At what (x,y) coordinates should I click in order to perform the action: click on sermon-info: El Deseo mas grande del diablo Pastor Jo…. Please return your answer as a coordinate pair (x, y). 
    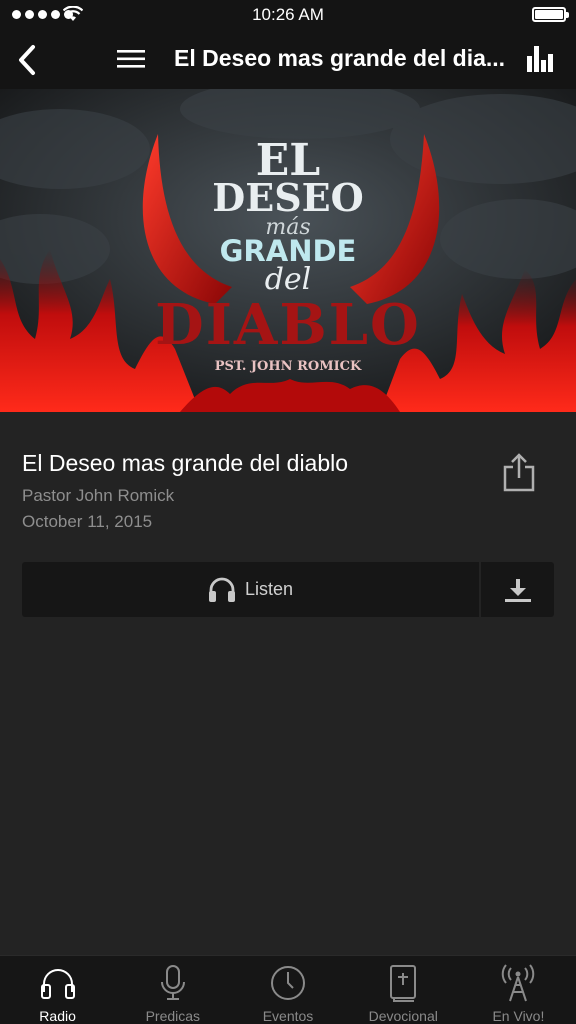
    Looking at the image, I should click on (185, 491).